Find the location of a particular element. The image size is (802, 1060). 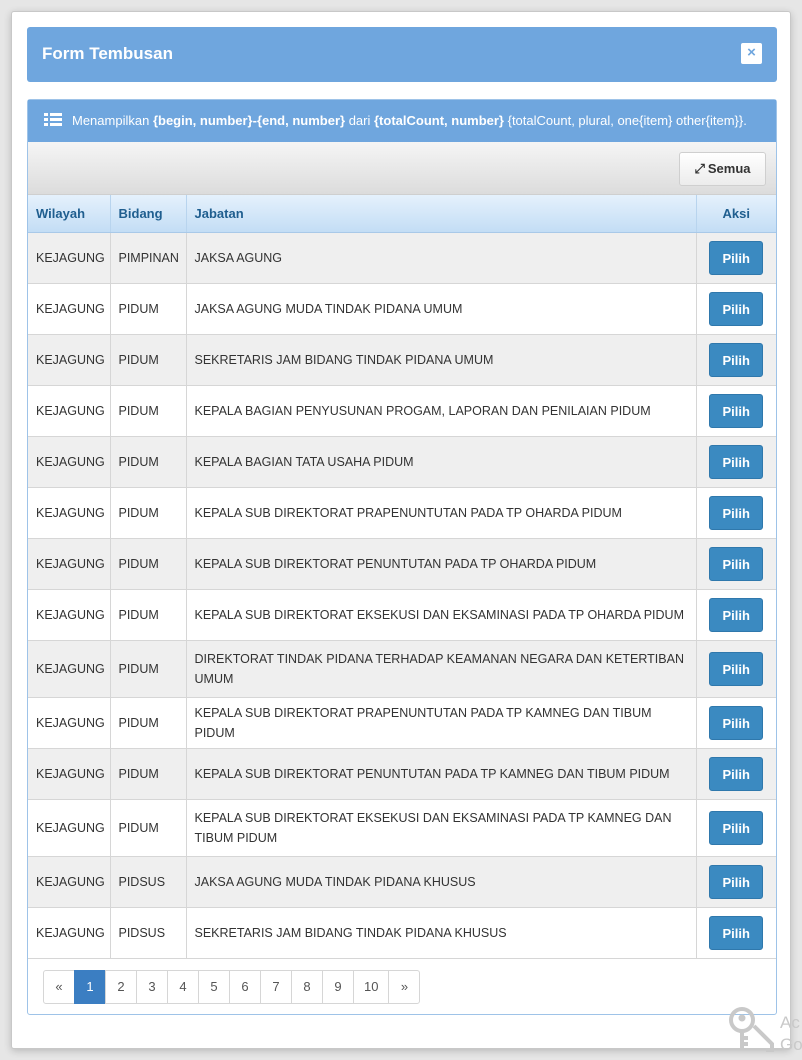

table-toolbar: ⤢ Semua is located at coordinates (402, 168).